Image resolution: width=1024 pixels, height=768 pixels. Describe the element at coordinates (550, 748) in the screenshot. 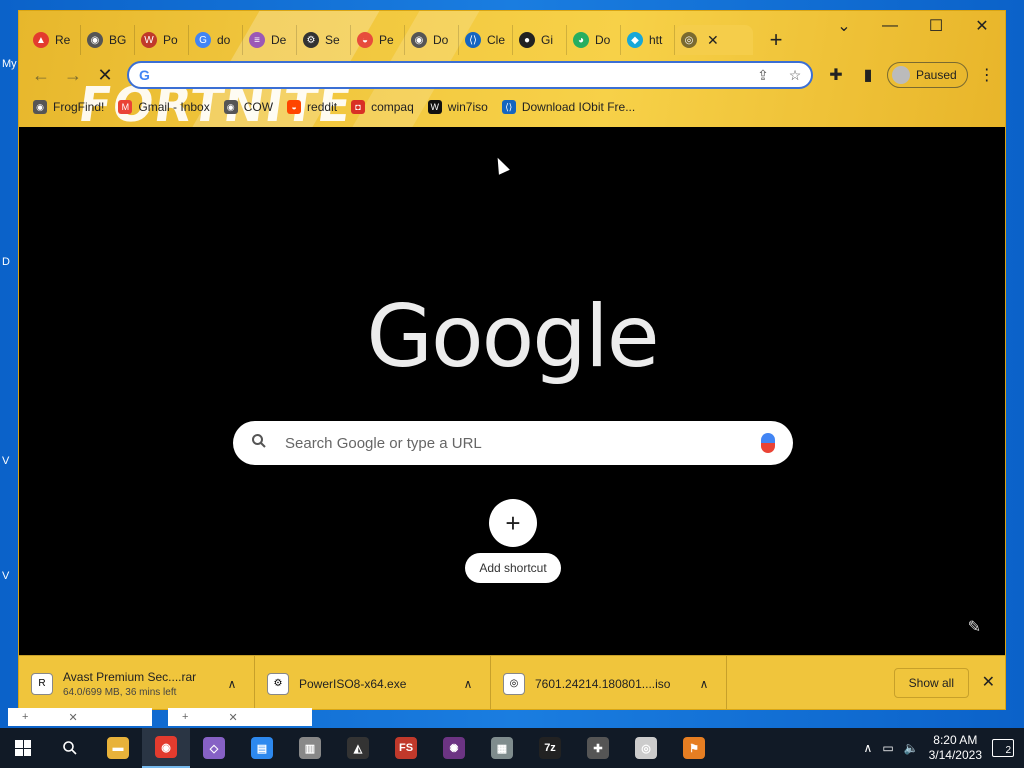

I see `taskbar-app-7zip: 7z` at that location.